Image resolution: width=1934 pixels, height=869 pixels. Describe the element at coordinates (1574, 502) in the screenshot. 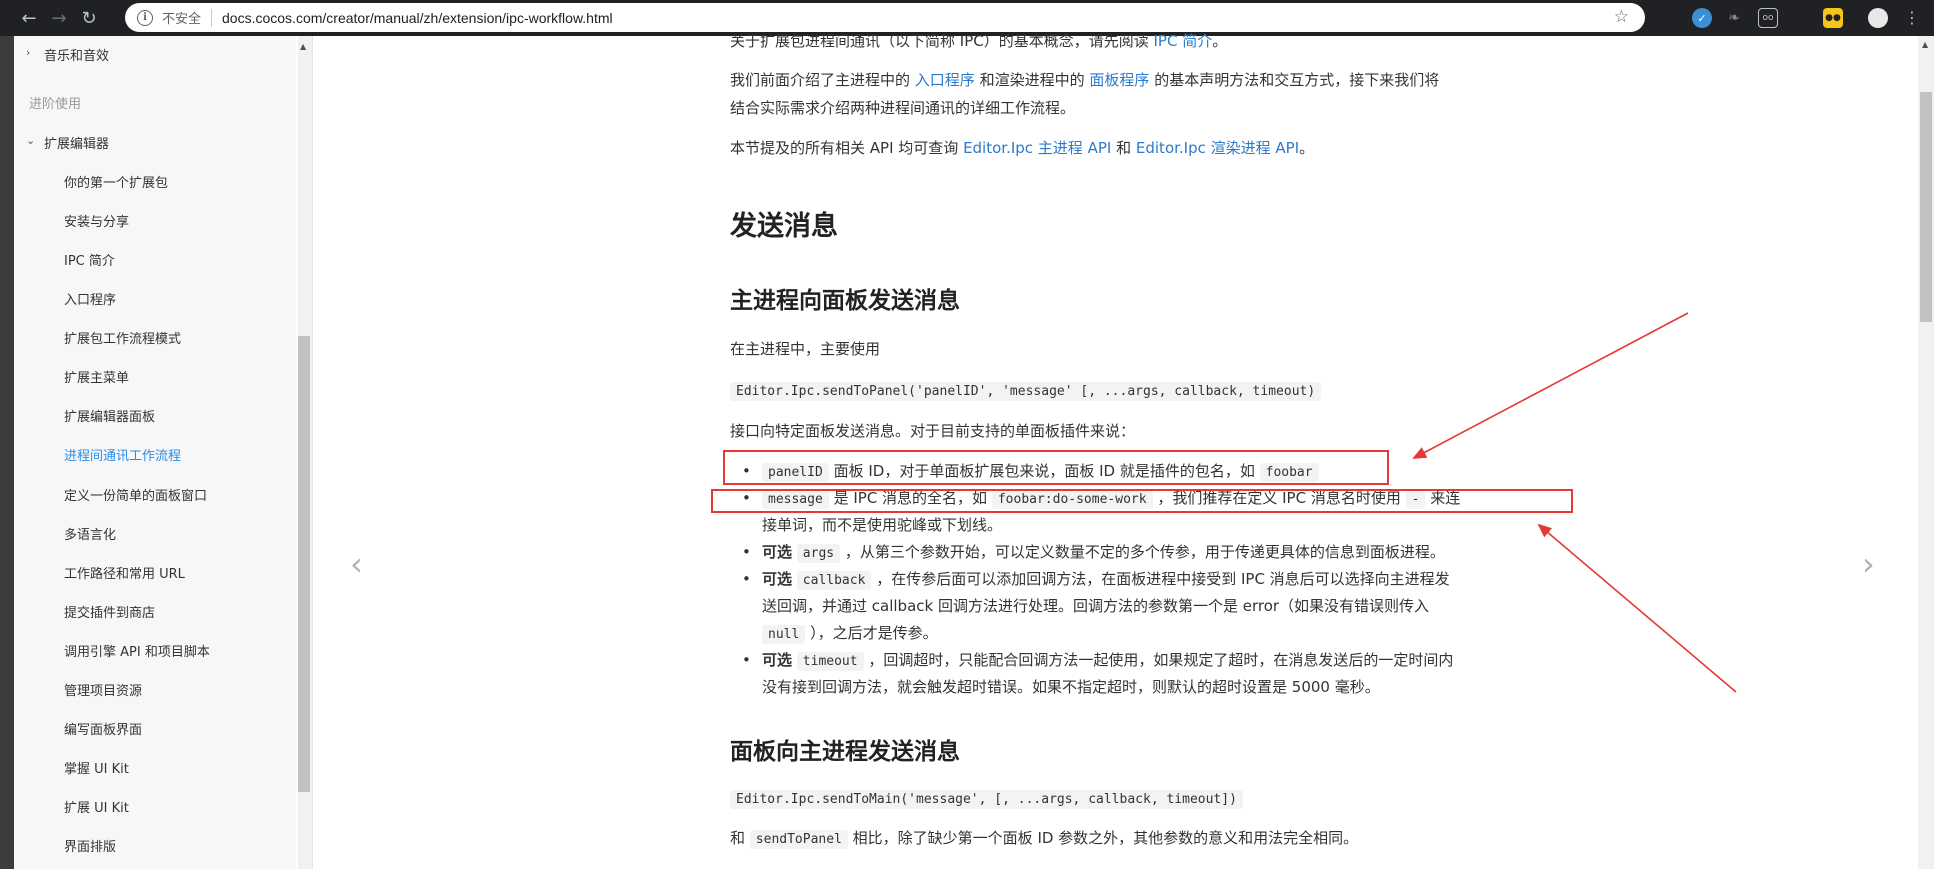

I see `annotation-arrows` at that location.